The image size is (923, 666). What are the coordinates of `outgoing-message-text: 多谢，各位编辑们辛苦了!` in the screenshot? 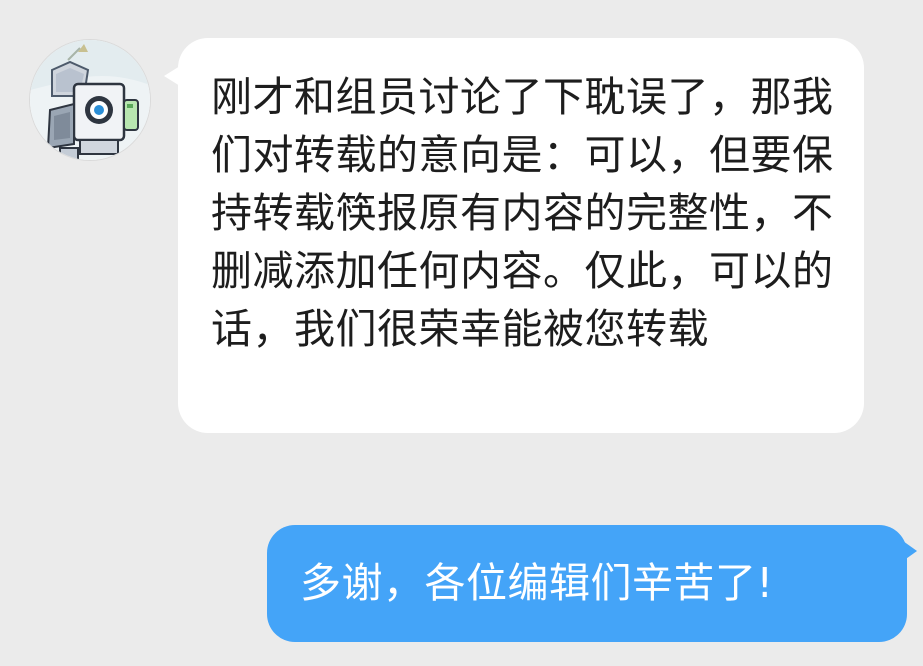 It's located at (537, 583).